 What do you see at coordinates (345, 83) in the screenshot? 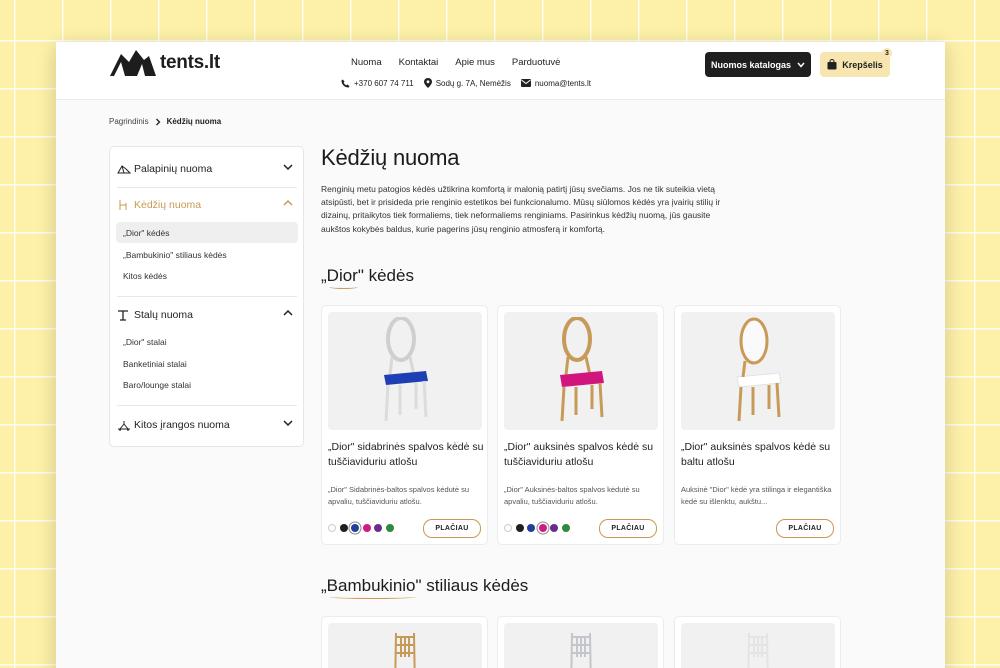
I see `phone-icon` at bounding box center [345, 83].